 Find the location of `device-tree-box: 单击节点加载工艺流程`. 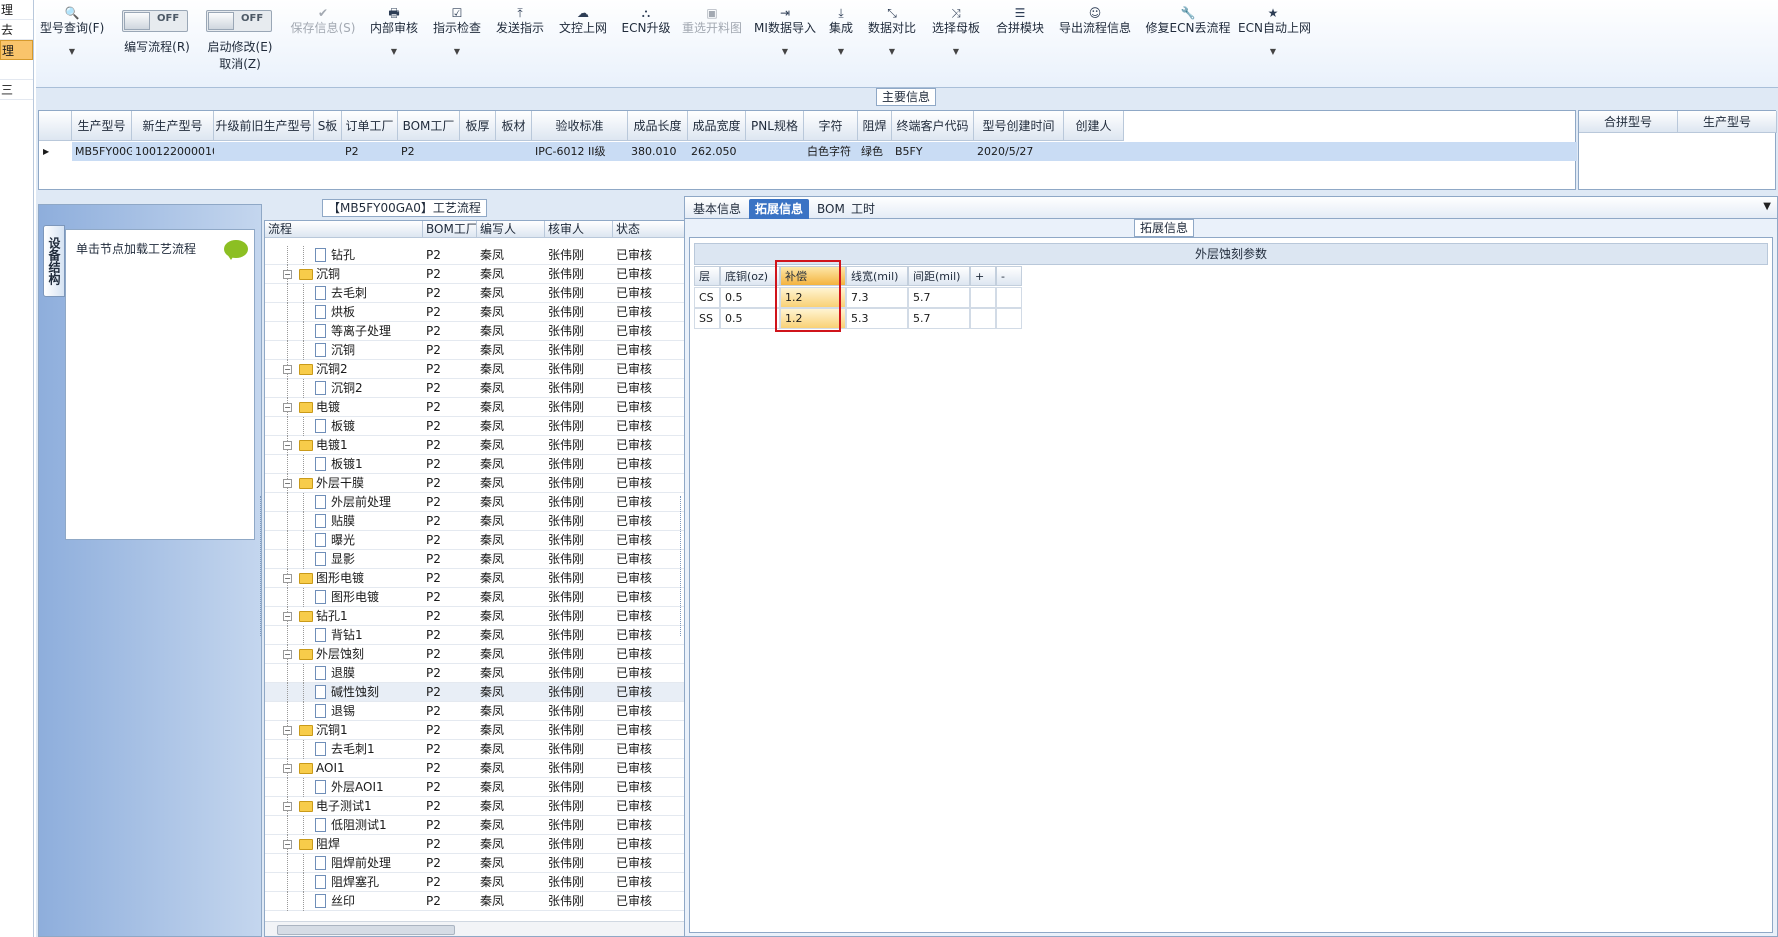

device-tree-box: 单击节点加载工艺流程 is located at coordinates (160, 384).